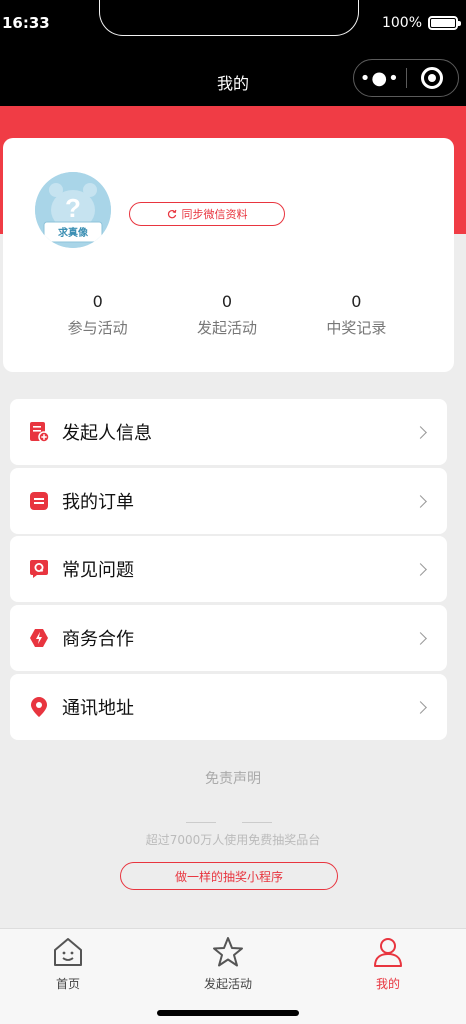 This screenshot has width=466, height=1024. I want to click on user-icon, so click(388, 952).